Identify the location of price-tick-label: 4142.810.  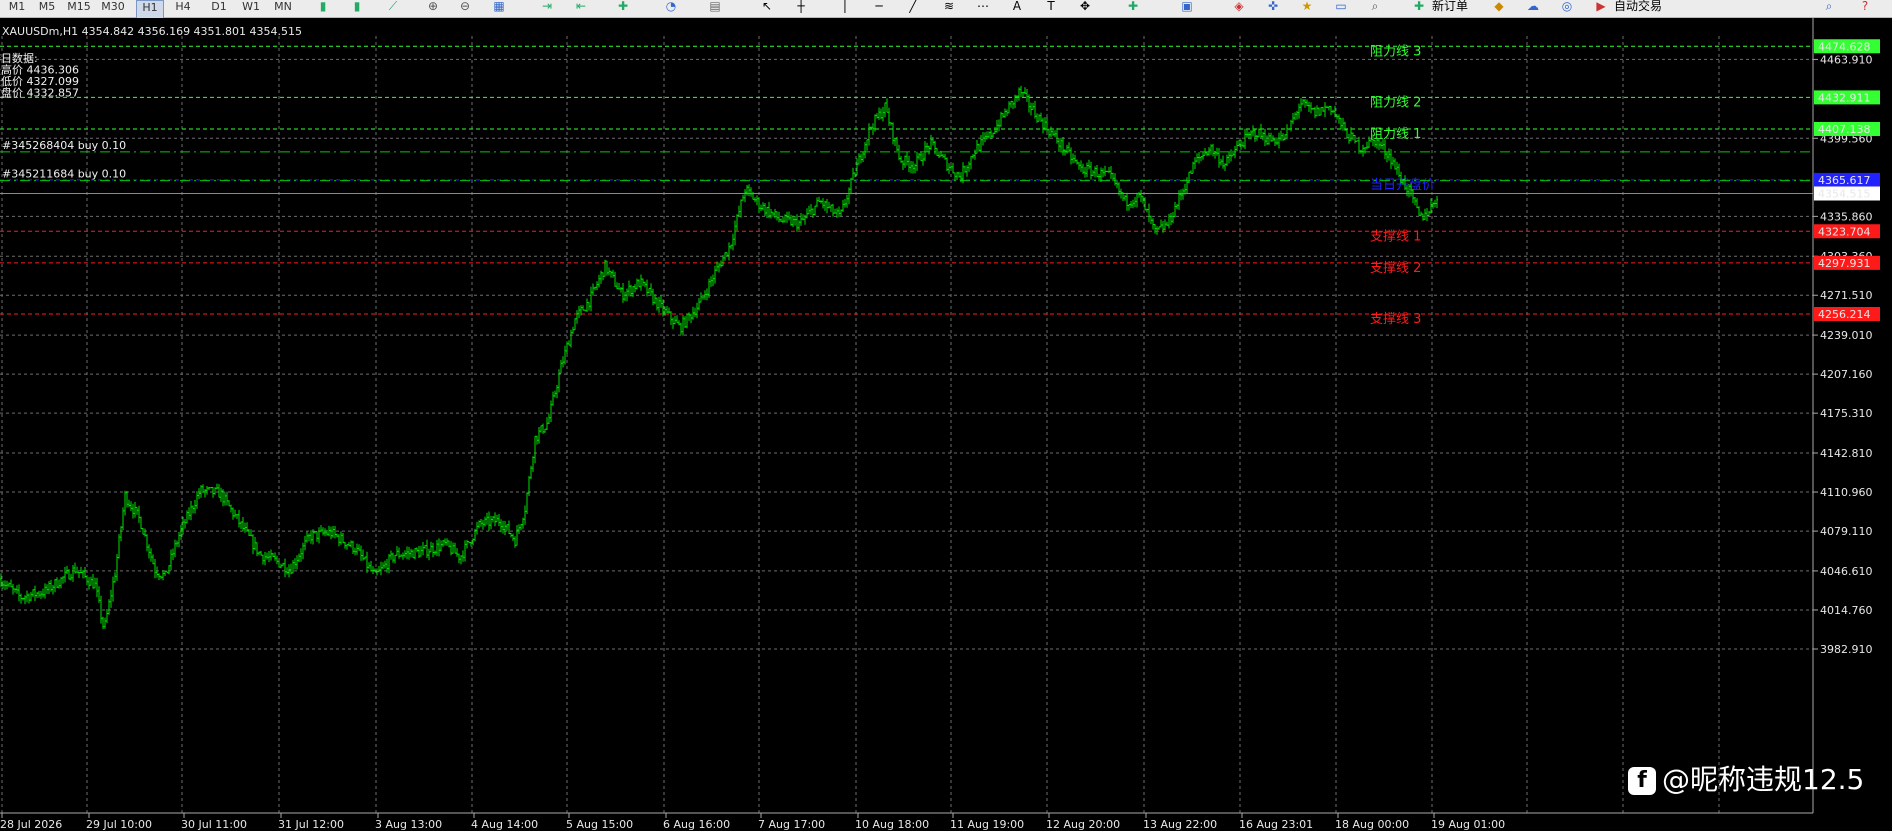
(1846, 453).